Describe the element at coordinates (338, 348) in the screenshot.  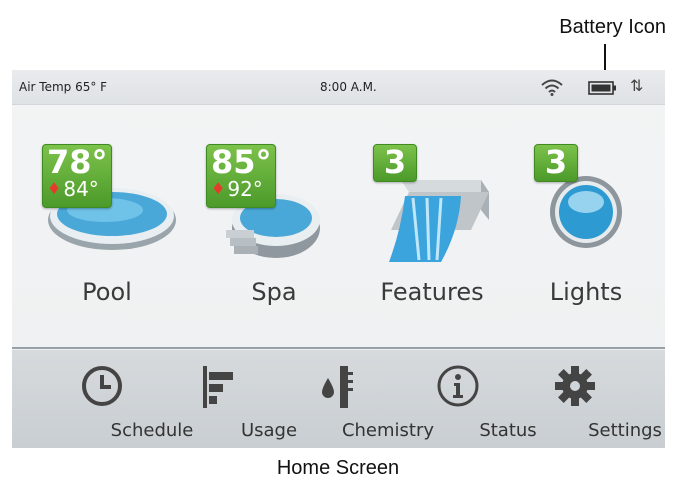
I see `divider` at that location.